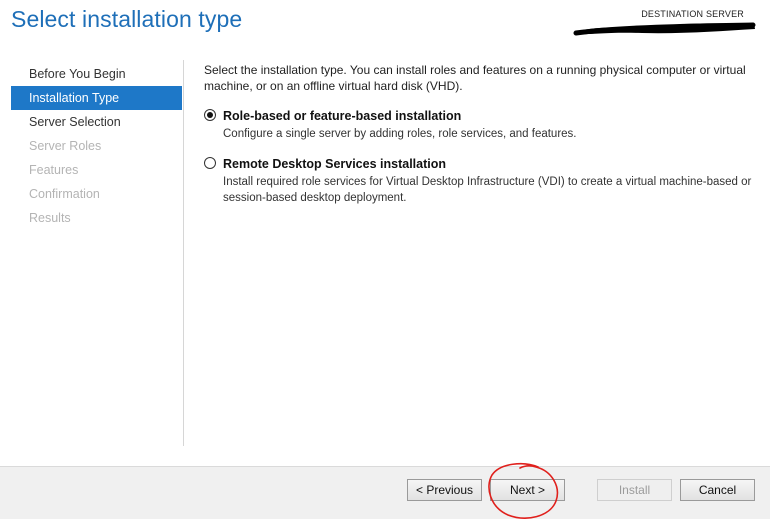 This screenshot has height=519, width=770. I want to click on sidebar-item-installation-type: Installation Type, so click(96, 98).